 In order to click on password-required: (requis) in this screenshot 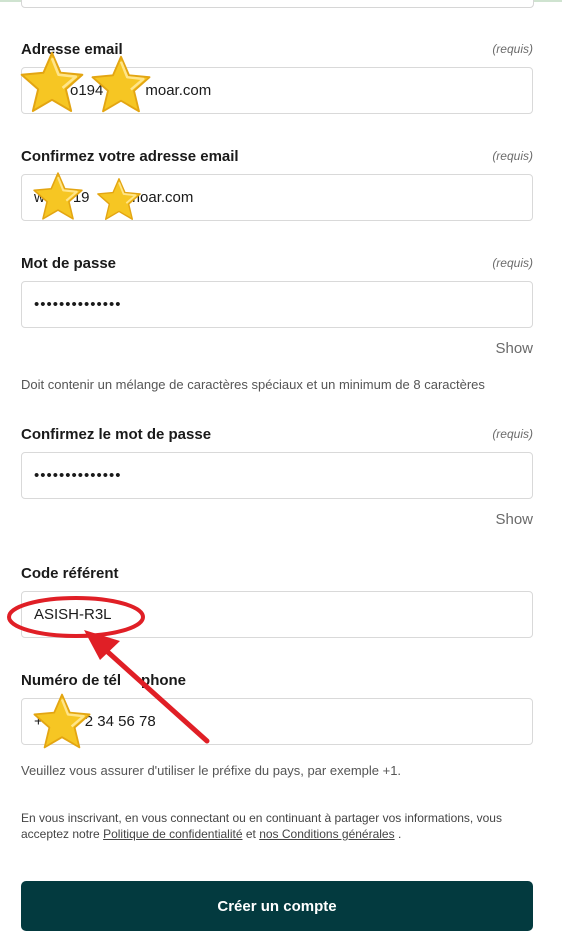, I will do `click(512, 263)`.